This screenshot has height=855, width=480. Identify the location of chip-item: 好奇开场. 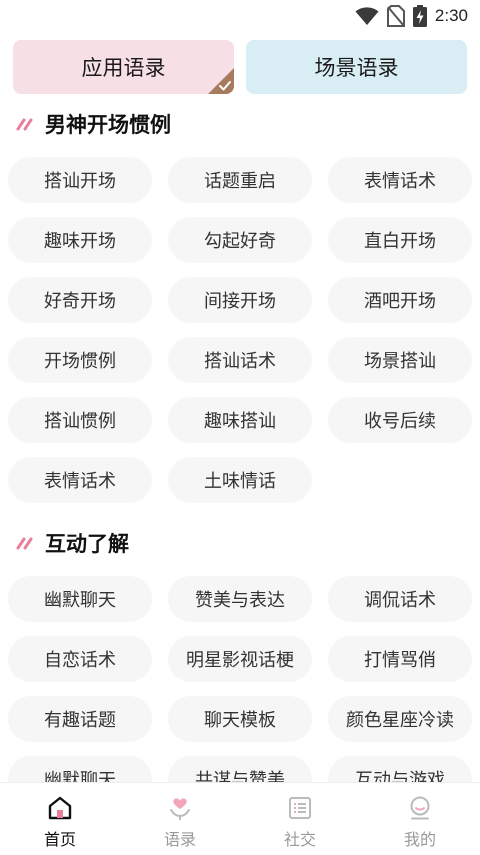
(80, 300).